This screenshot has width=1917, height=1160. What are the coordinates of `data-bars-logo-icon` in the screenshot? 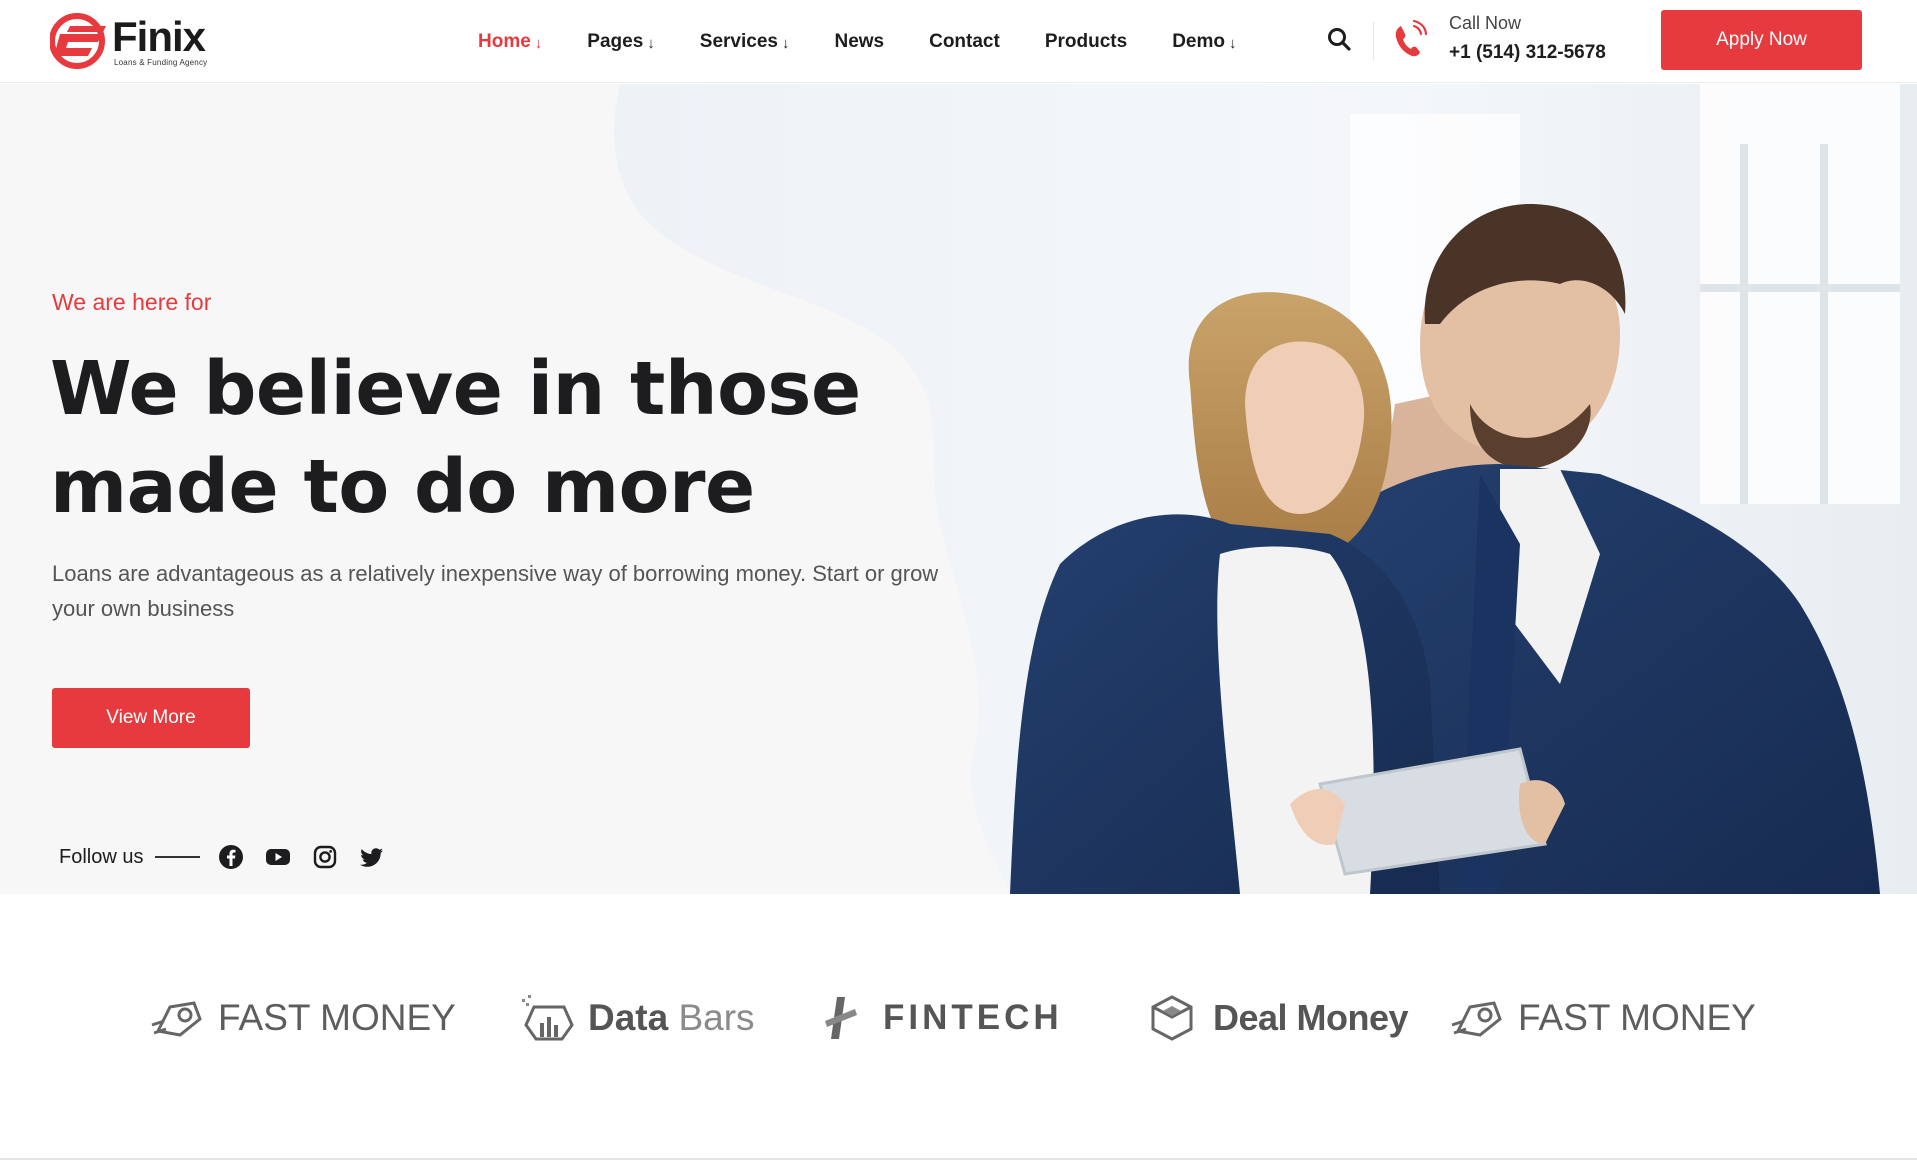 It's located at (548, 1018).